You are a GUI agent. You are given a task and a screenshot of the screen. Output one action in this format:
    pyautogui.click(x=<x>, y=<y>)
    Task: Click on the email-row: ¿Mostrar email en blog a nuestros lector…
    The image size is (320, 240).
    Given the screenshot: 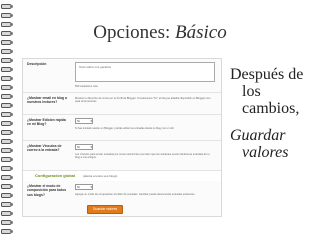 What is the action you would take?
    pyautogui.click(x=122, y=104)
    